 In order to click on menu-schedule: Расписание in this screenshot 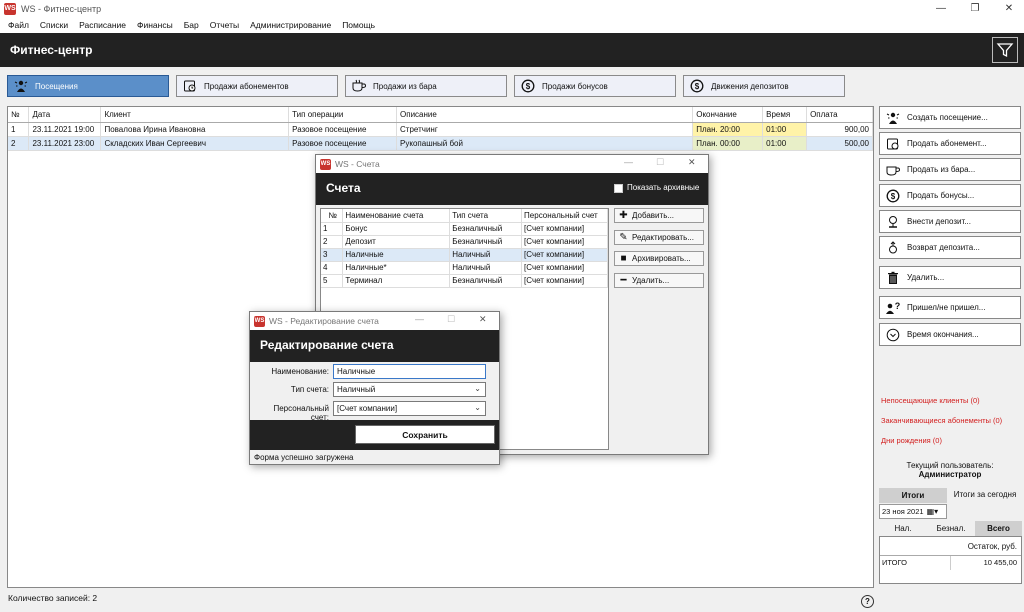, I will do `click(102, 25)`.